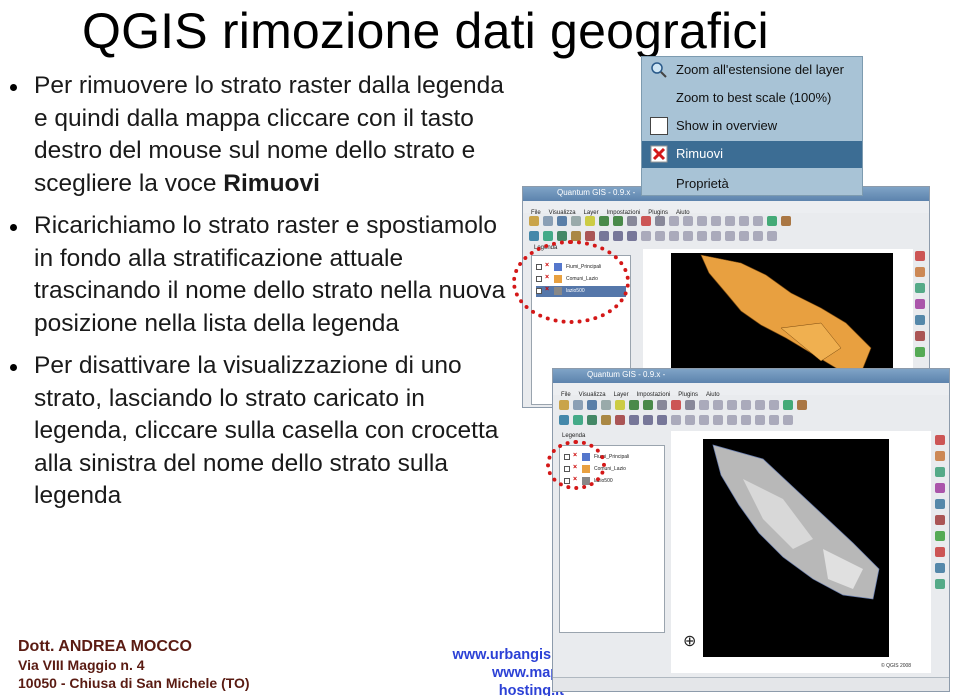  Describe the element at coordinates (659, 126) in the screenshot. I see `checkbox-icon` at that location.